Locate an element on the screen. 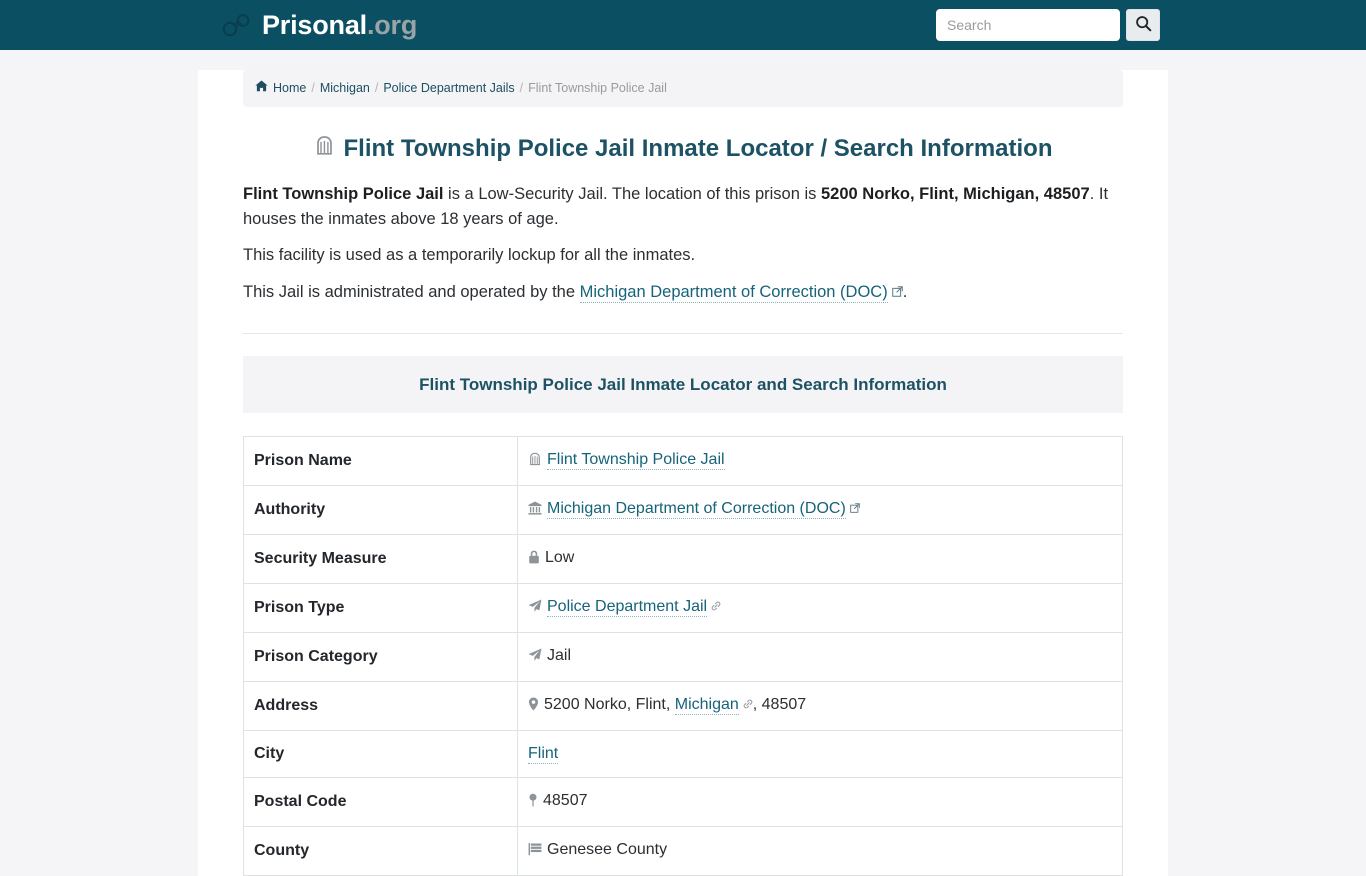 Image resolution: width=1366 pixels, height=876 pixels. row-label-city: City is located at coordinates (380, 754).